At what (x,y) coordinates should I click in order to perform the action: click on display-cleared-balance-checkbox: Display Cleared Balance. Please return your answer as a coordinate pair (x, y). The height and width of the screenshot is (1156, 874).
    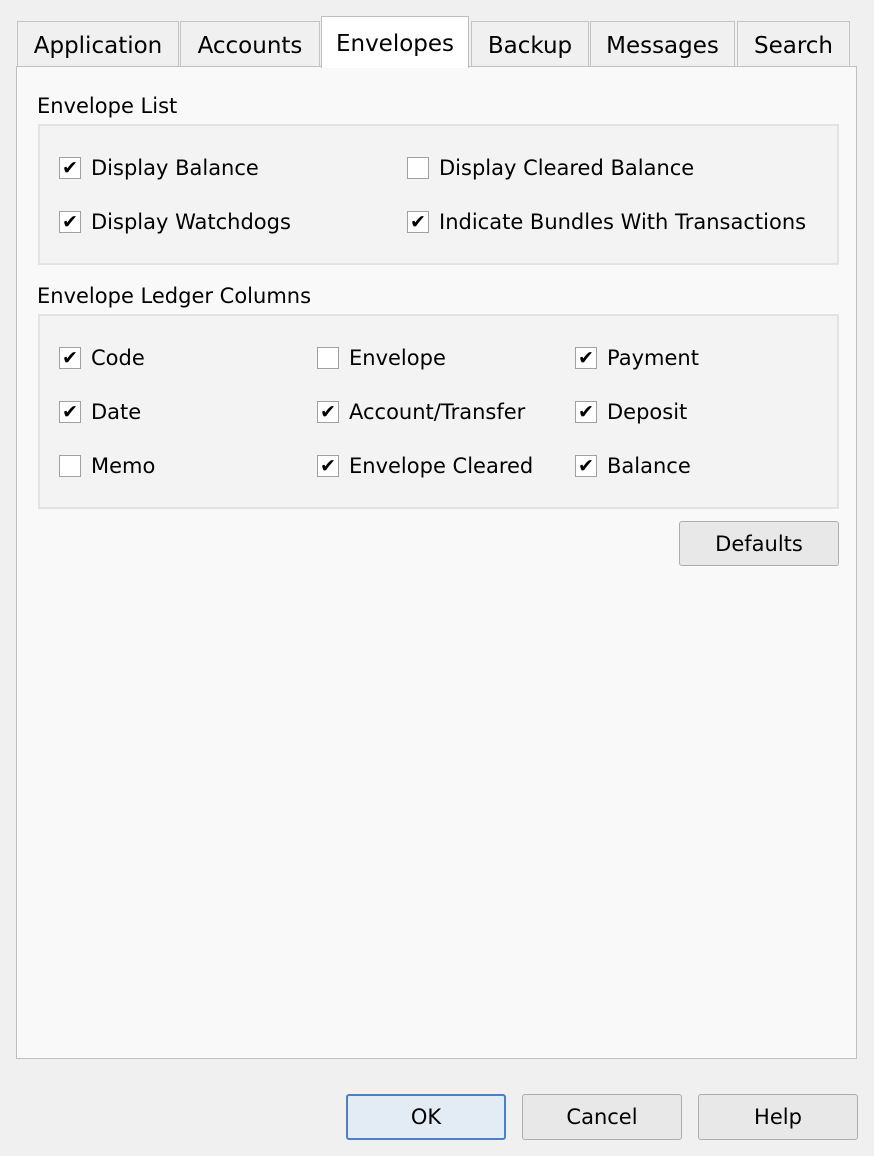
    Looking at the image, I should click on (550, 168).